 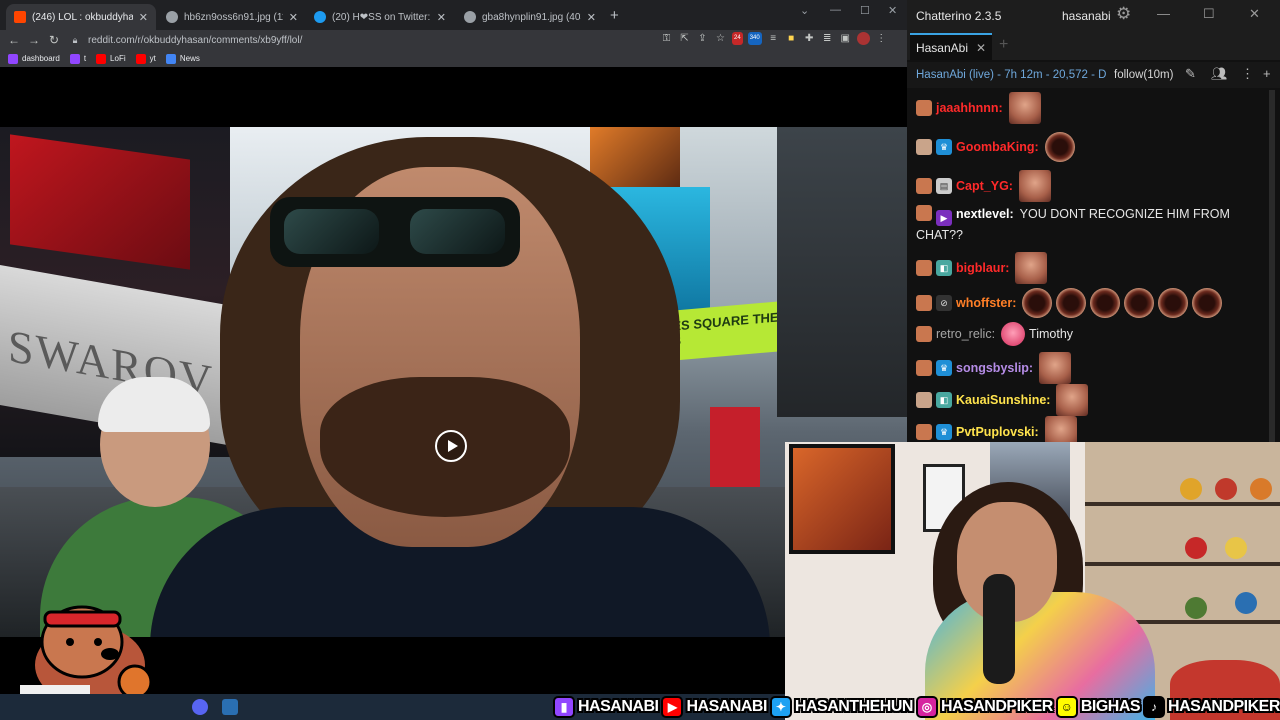 I want to click on social-instagram: ◎ HASANDPIKER, so click(x=984, y=707).